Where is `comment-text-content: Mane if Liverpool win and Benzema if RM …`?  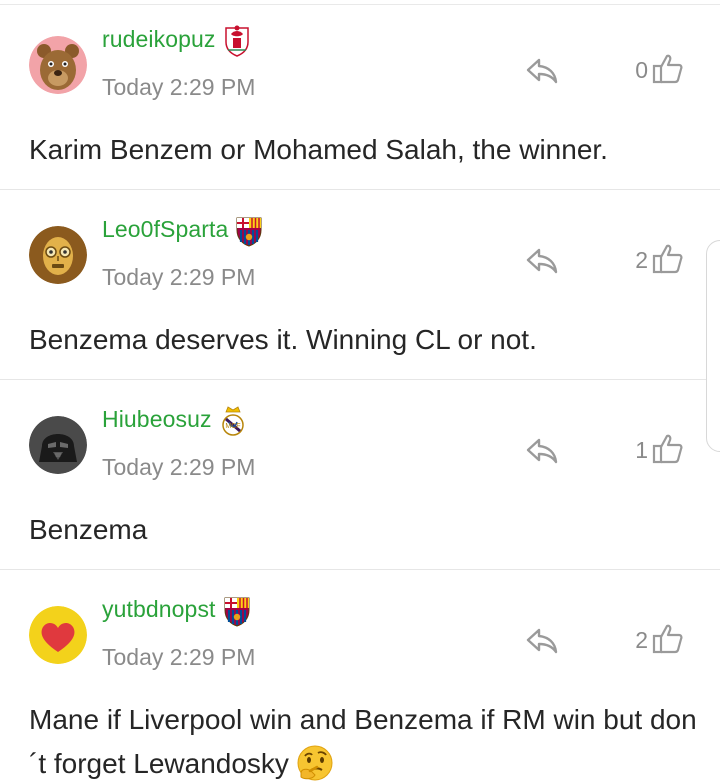 comment-text-content: Mane if Liverpool win and Benzema if RM … is located at coordinates (363, 741).